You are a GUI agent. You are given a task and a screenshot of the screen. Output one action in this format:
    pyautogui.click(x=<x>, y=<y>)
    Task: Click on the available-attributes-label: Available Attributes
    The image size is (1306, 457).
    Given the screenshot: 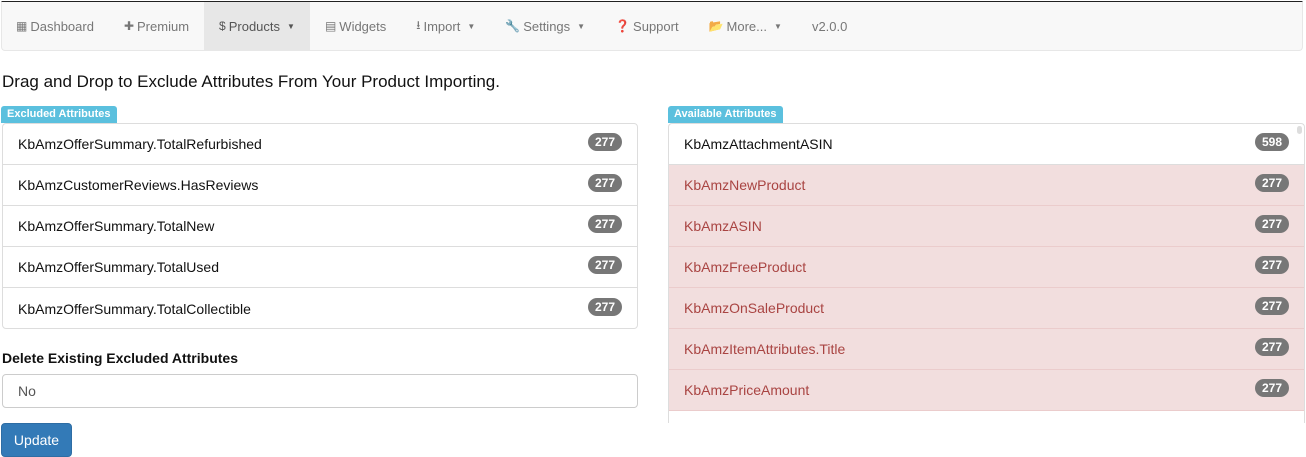 What is the action you would take?
    pyautogui.click(x=725, y=114)
    